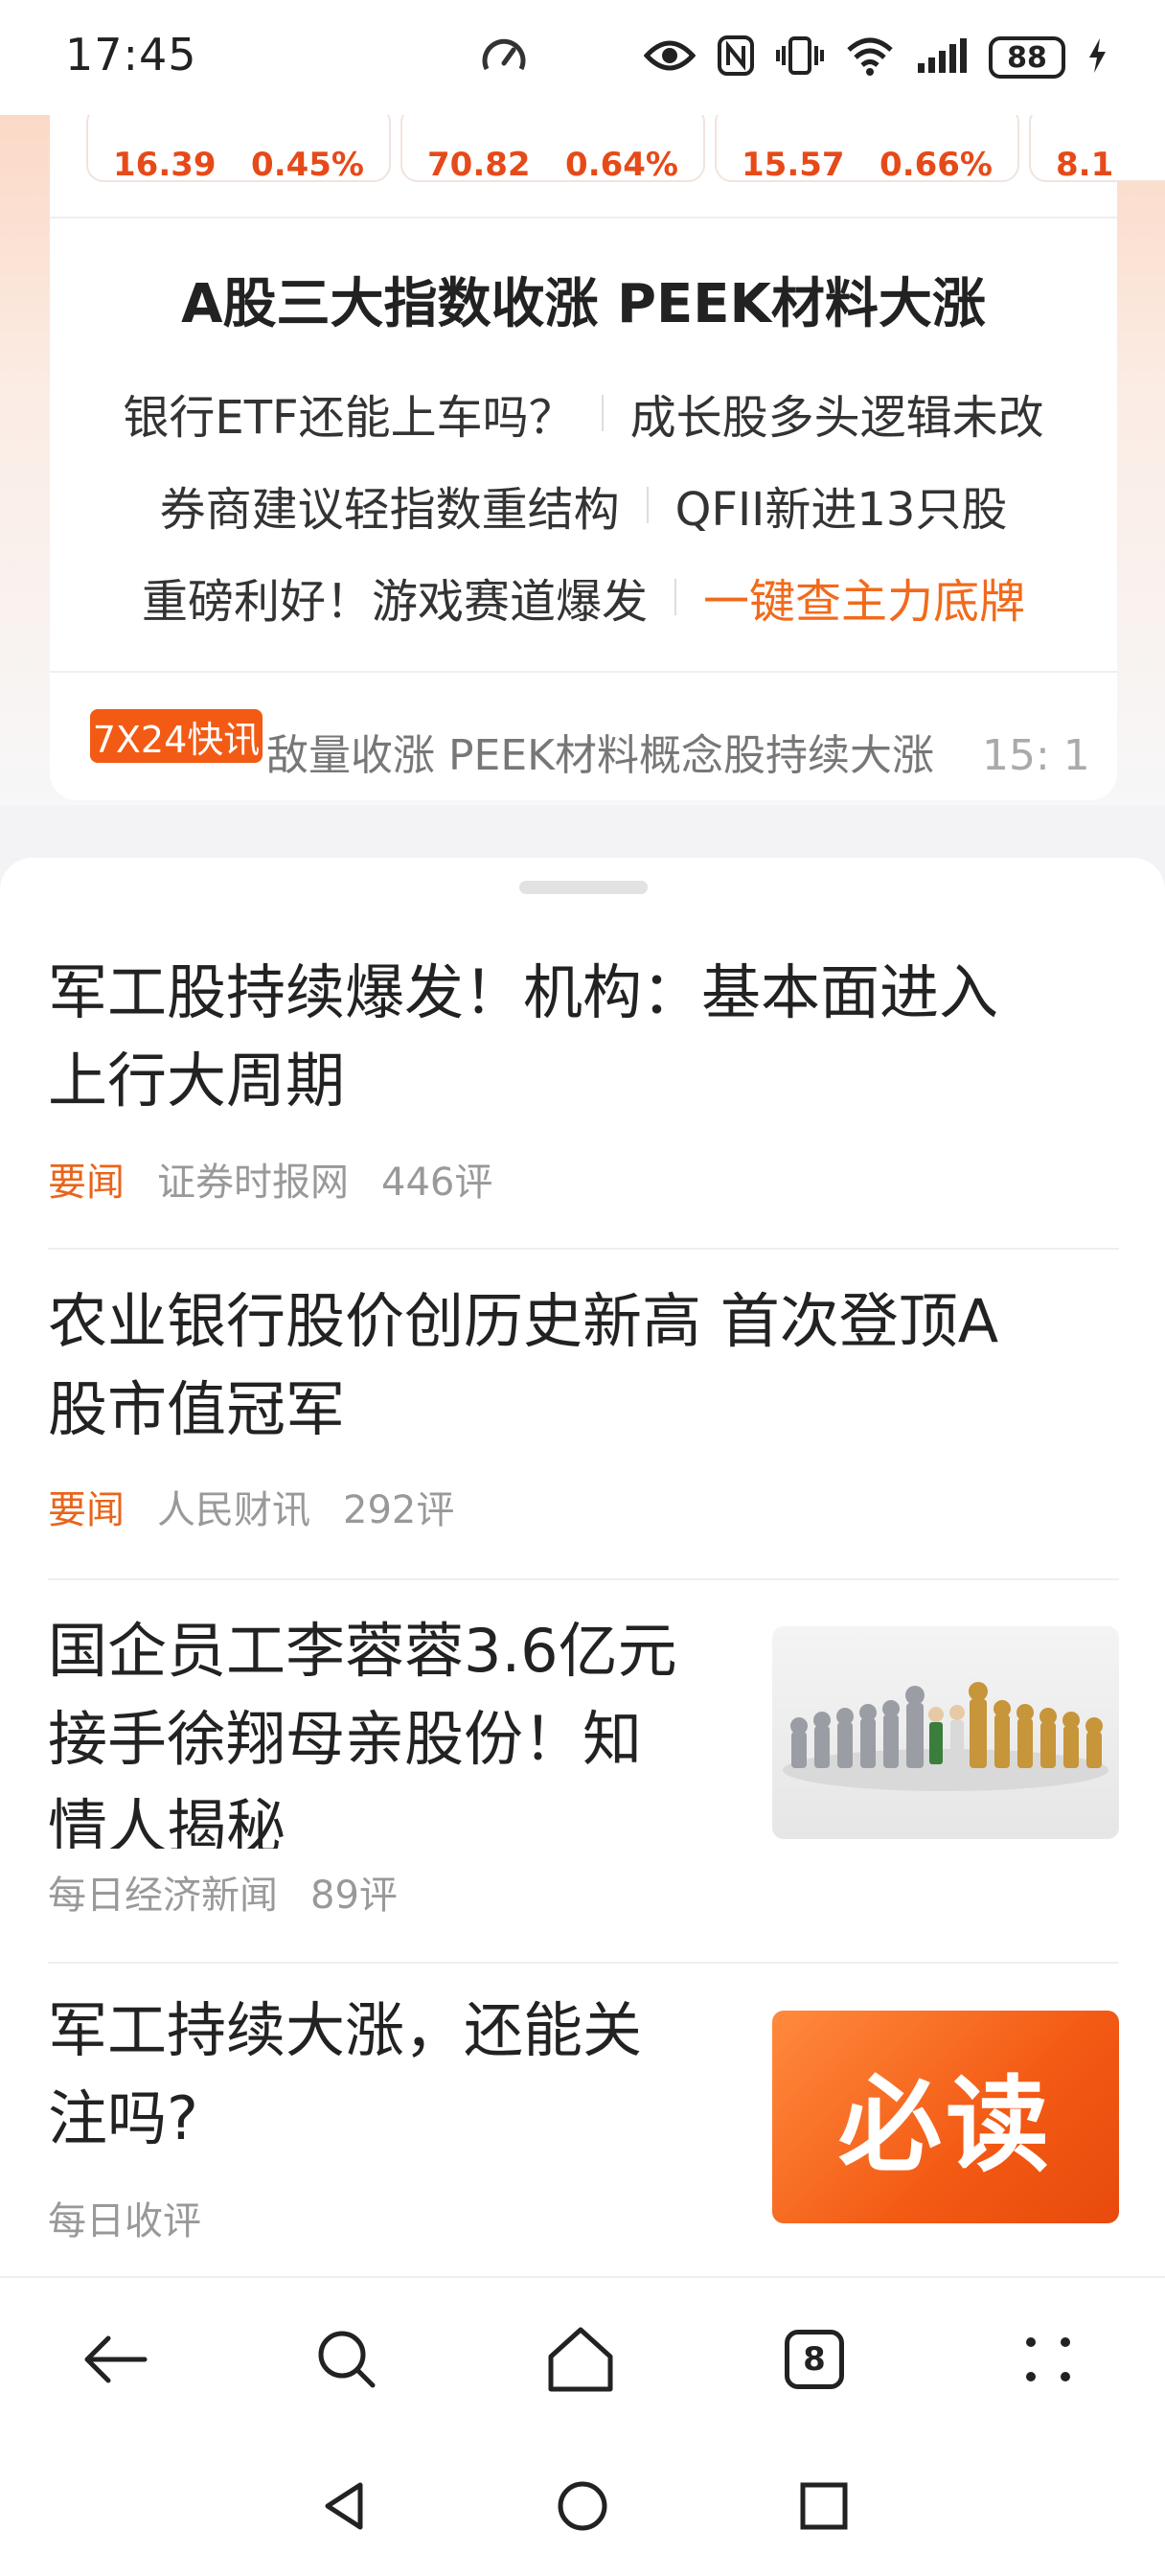 The image size is (1165, 2576). Describe the element at coordinates (393, 2075) in the screenshot. I see `news-title: 军工持续大涨，还能关 注吗?` at that location.